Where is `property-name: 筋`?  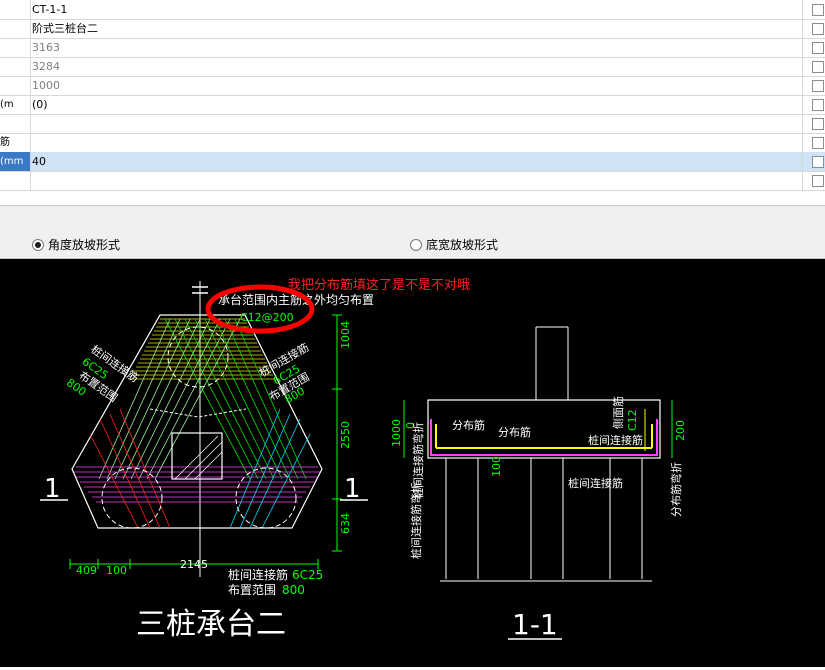 property-name: 筋 is located at coordinates (15, 142).